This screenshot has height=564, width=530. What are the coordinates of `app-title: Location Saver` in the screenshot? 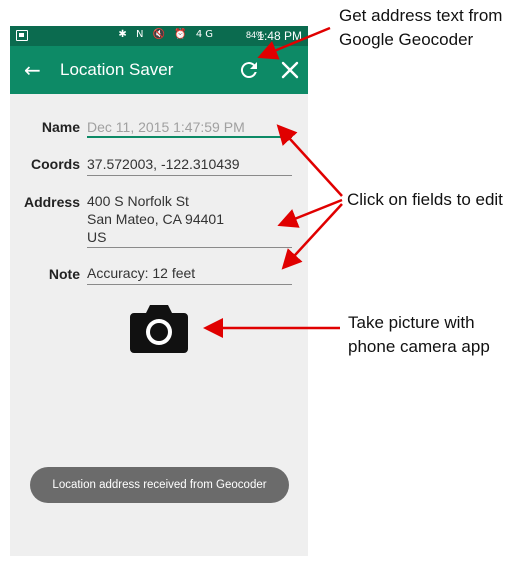 It's located at (117, 69).